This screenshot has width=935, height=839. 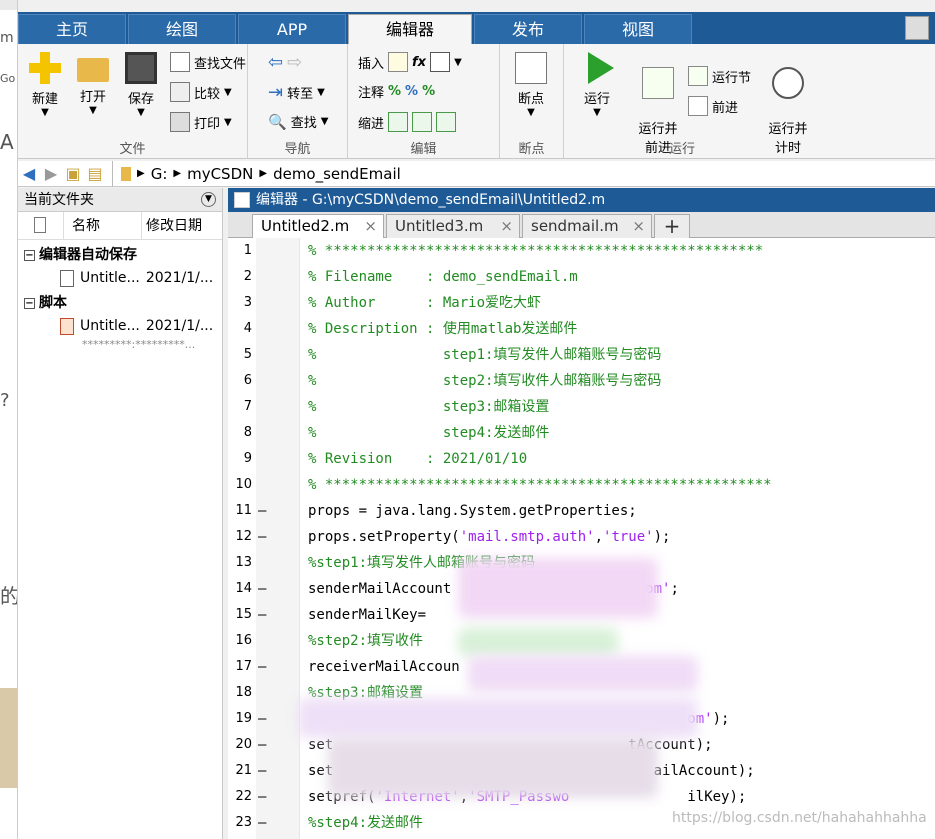 What do you see at coordinates (201, 122) in the screenshot?
I see `print-button: 打印 ▼` at bounding box center [201, 122].